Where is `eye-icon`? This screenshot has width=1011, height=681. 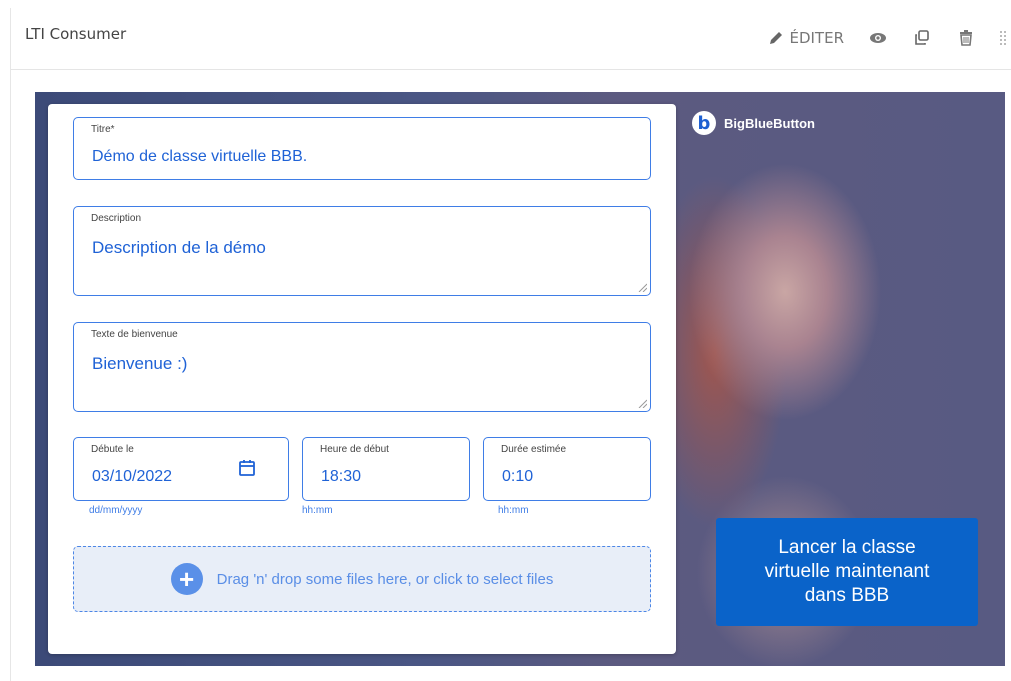 eye-icon is located at coordinates (878, 38).